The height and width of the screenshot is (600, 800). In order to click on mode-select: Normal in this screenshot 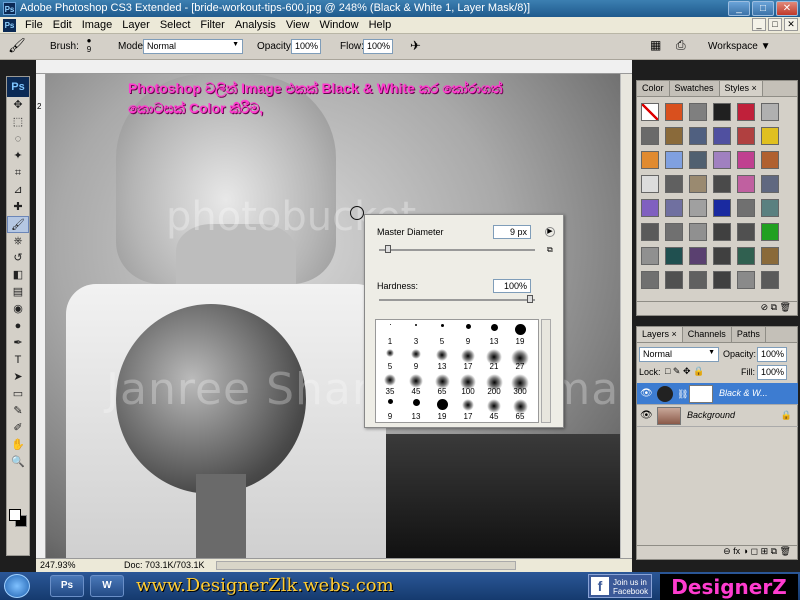, I will do `click(193, 46)`.